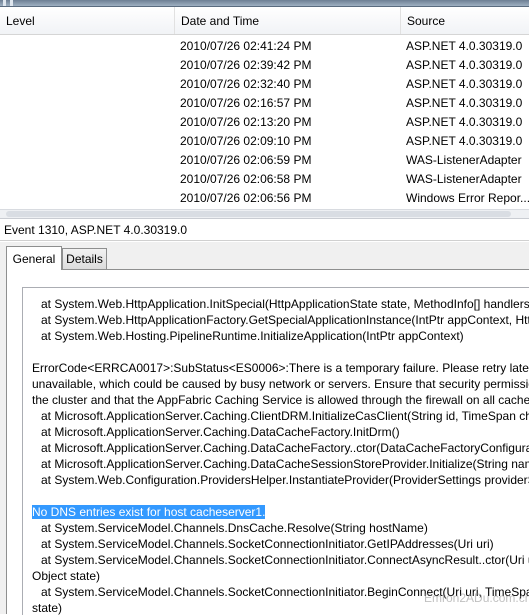 This screenshot has width=529, height=615. I want to click on cell-date: 2010/07/26 02:41:24 PM, so click(246, 46).